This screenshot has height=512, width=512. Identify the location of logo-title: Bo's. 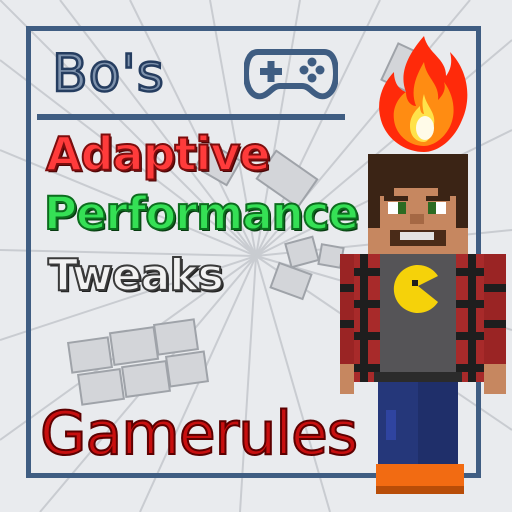
(108, 74).